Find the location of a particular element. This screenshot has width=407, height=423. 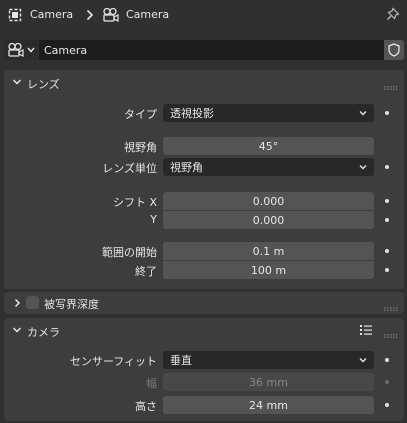

sensor-height-label: 高さ is located at coordinates (146, 406).